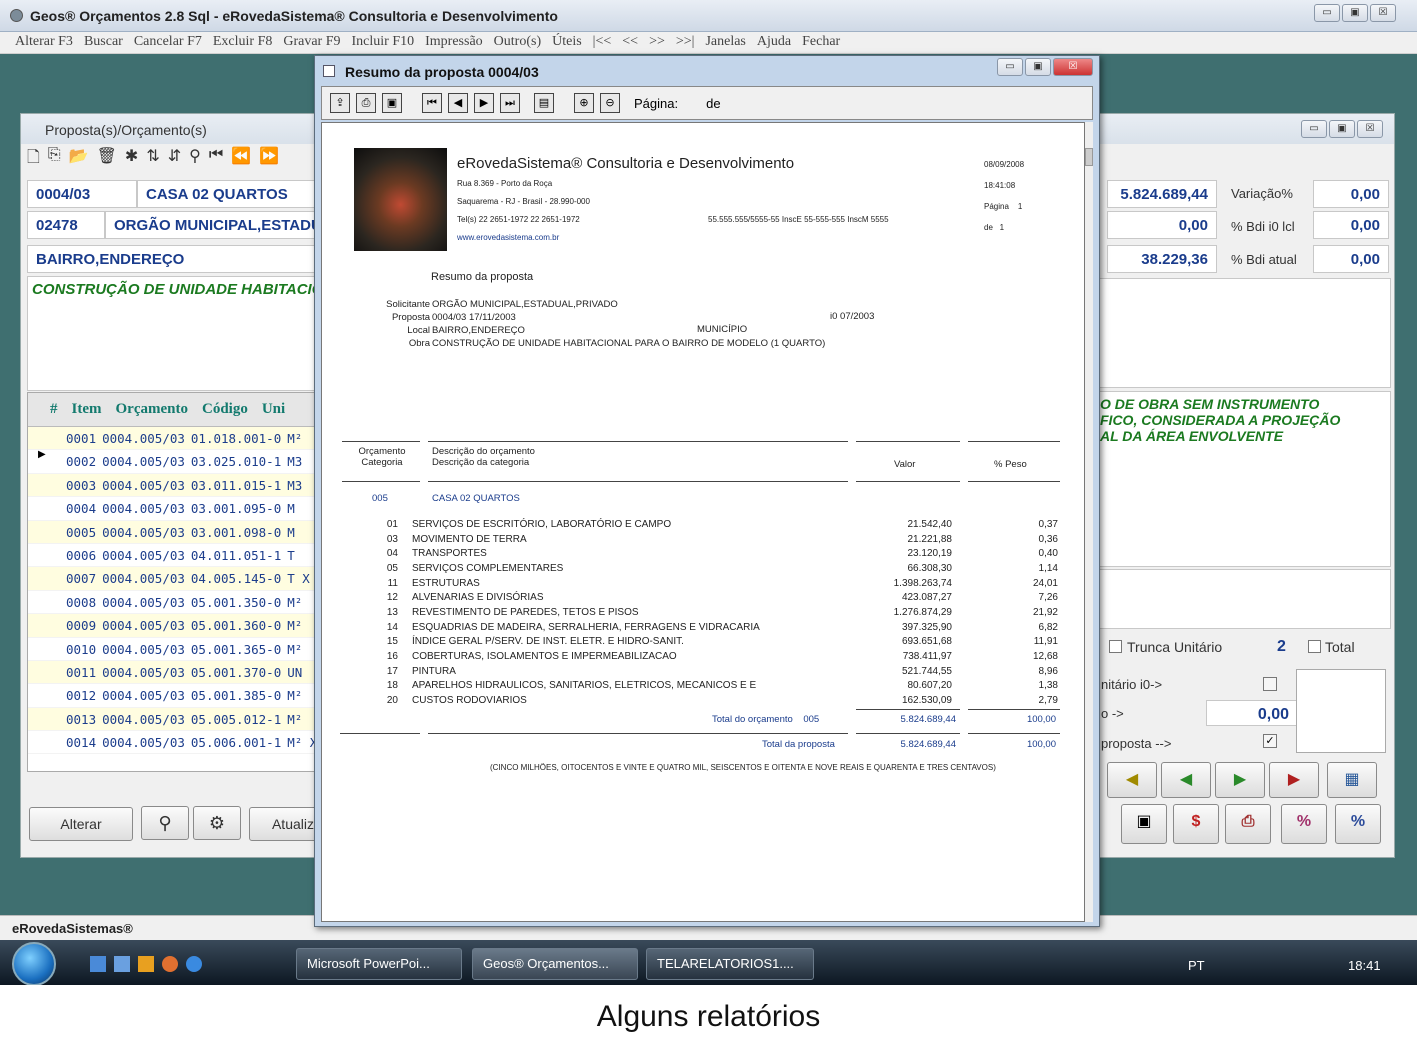 This screenshot has height=1063, width=1417. Describe the element at coordinates (1270, 741) in the screenshot. I see `proposta-checkbox: ✓` at that location.